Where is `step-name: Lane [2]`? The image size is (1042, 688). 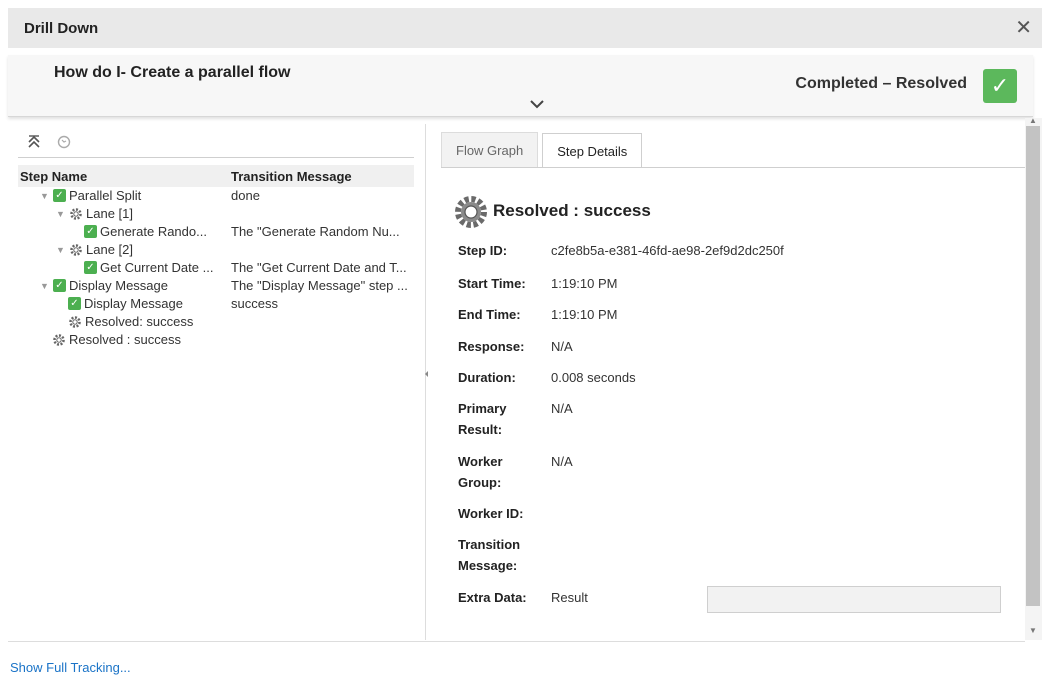 step-name: Lane [2] is located at coordinates (109, 249).